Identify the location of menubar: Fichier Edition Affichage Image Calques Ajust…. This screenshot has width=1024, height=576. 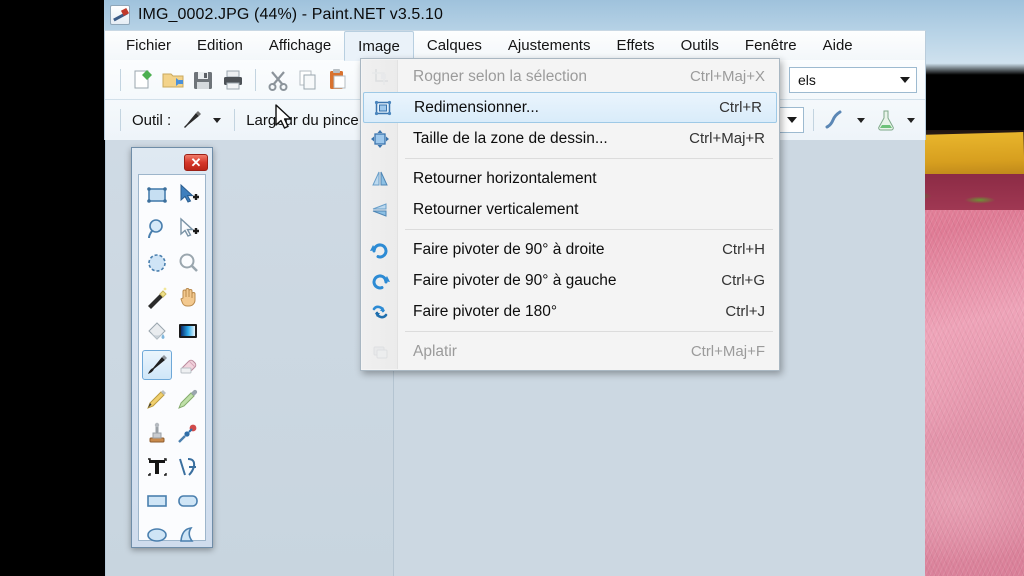
(515, 45).